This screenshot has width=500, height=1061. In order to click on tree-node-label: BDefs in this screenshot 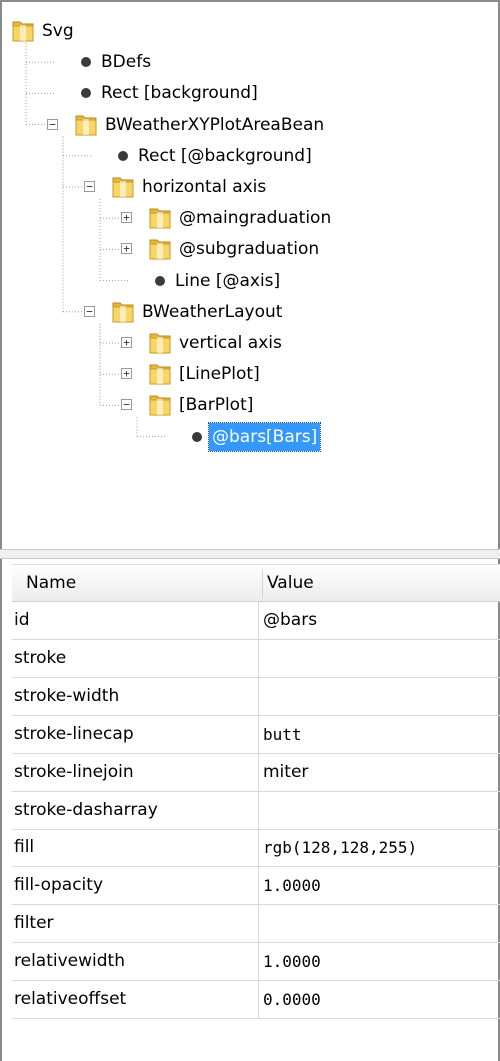, I will do `click(126, 62)`.